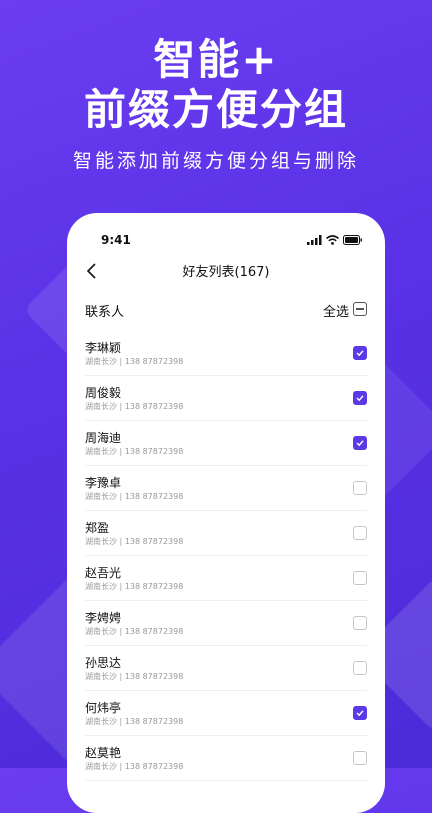 This screenshot has height=813, width=432. I want to click on banner-subtitle: 智能添加前缀方便分组与删除, so click(215, 161).